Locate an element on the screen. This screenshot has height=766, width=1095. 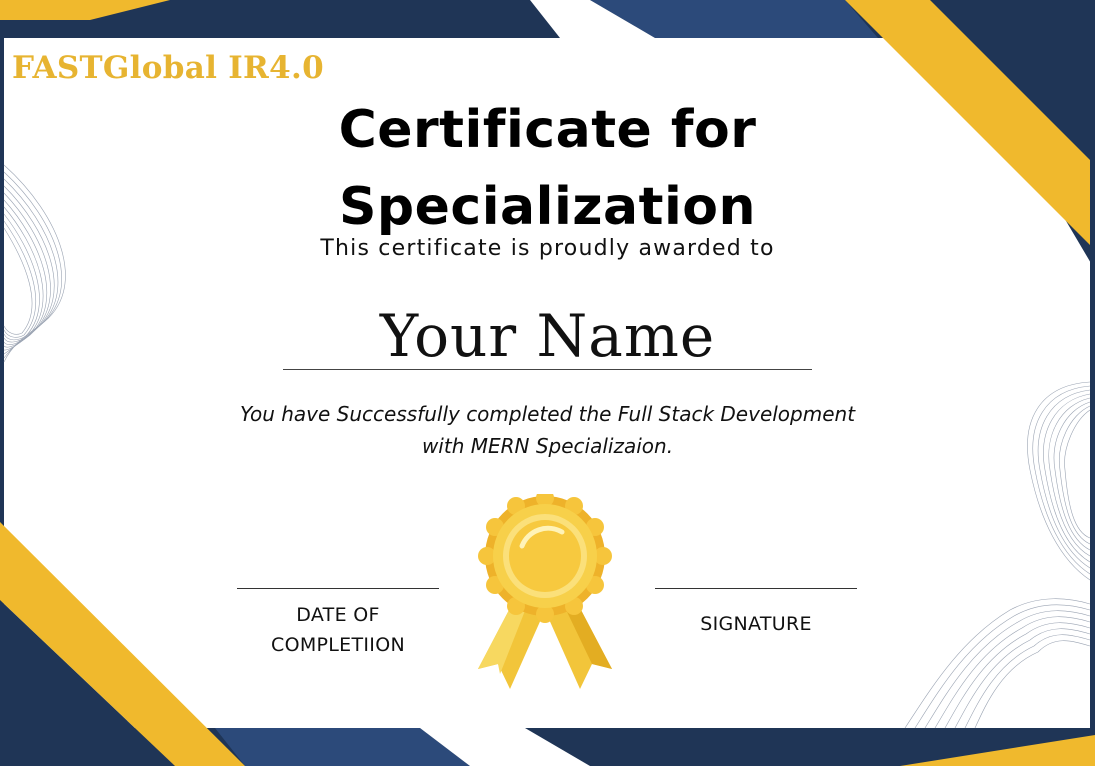
brand-name: FASTGlobal IR4.0 is located at coordinates (168, 68).